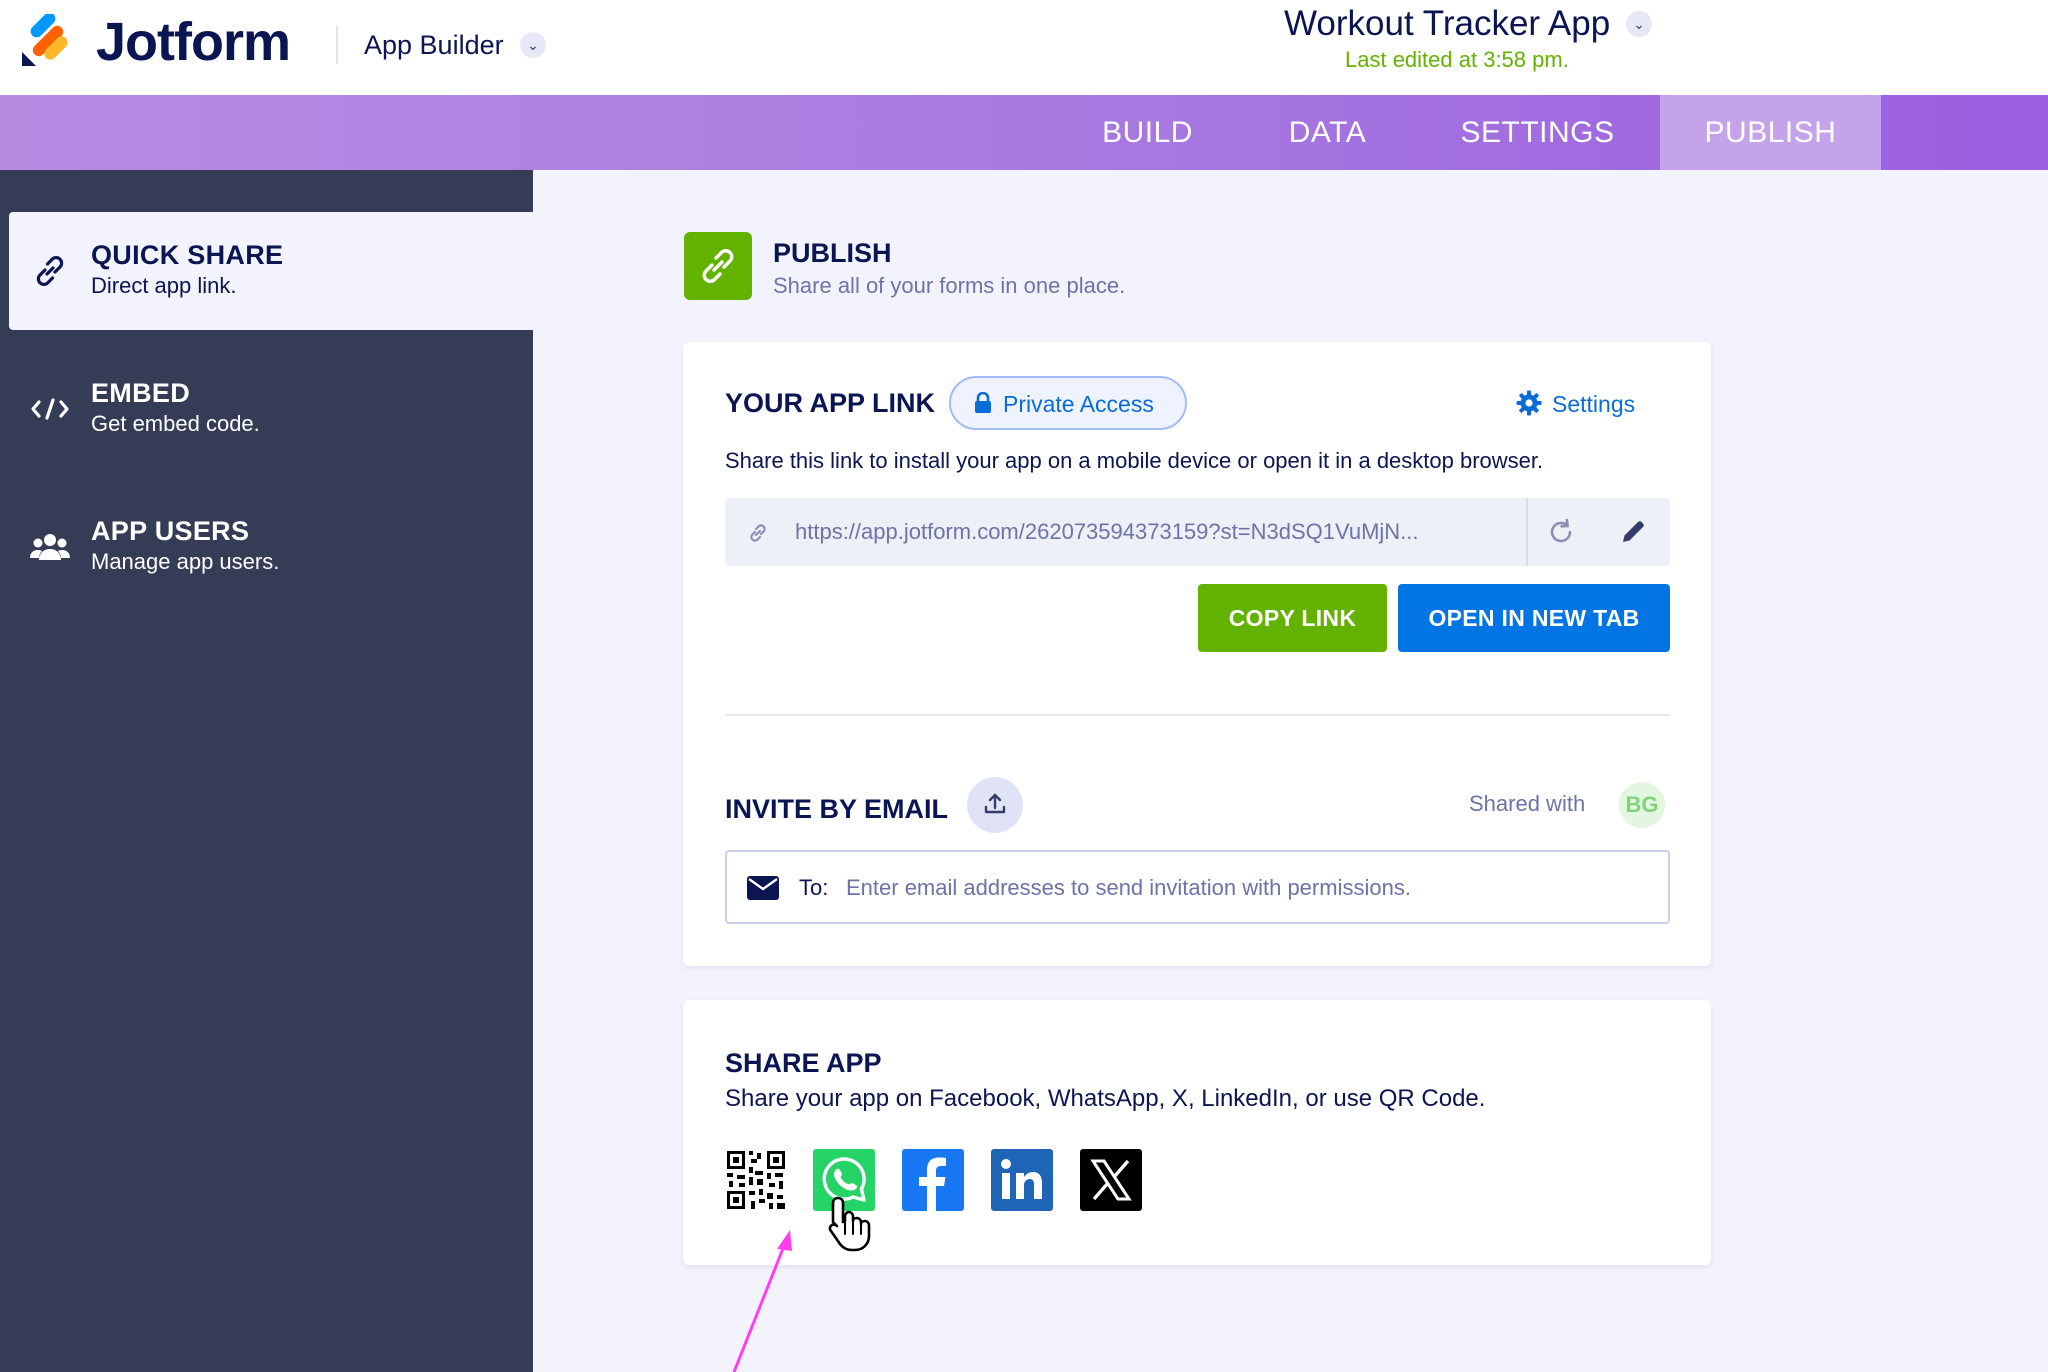  What do you see at coordinates (1561, 532) in the screenshot?
I see `refresh-icon` at bounding box center [1561, 532].